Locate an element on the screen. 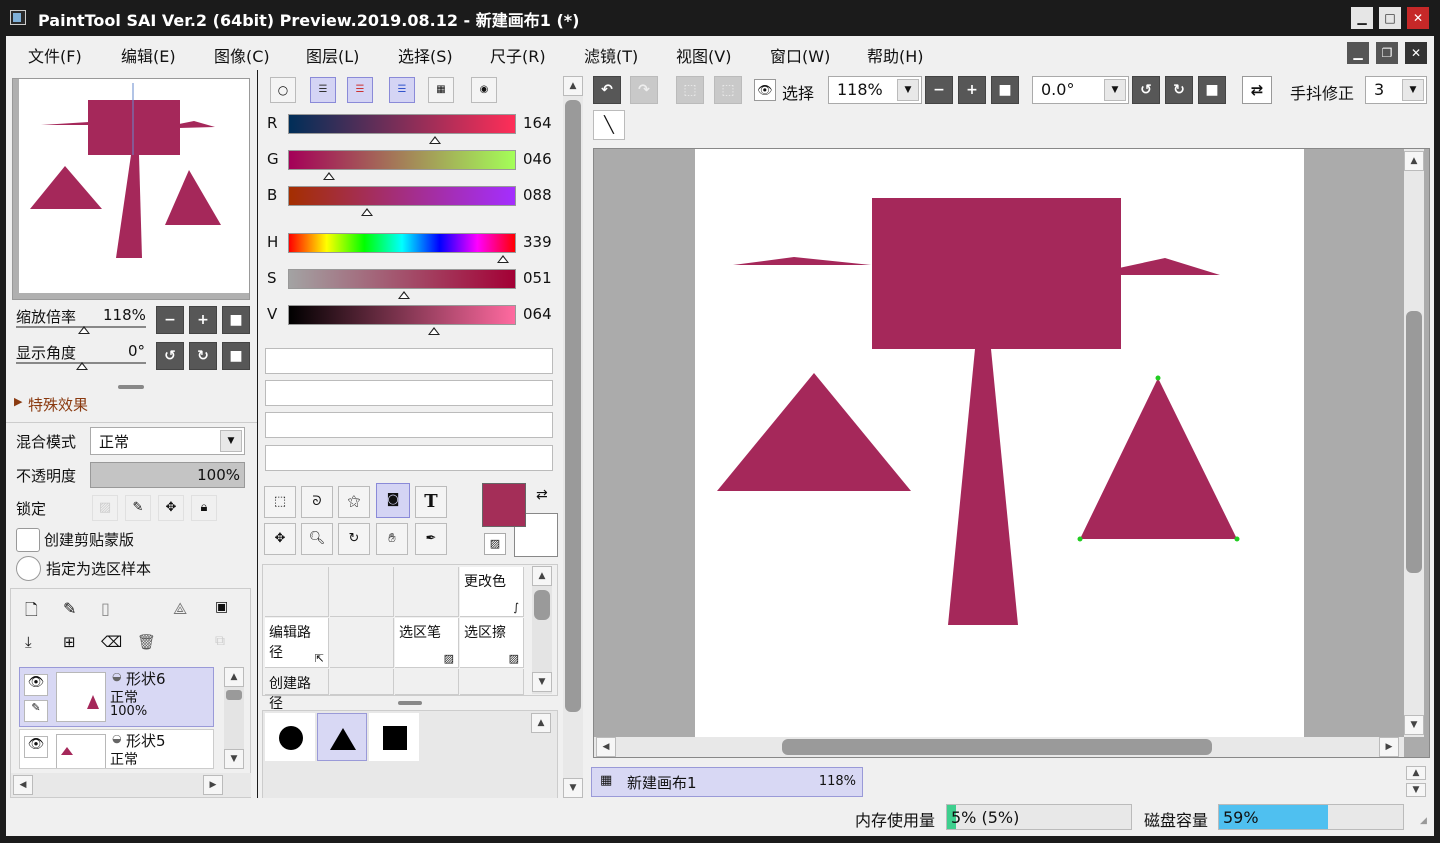 This screenshot has width=1440, height=843. deselect-icon: ⬚ is located at coordinates (690, 90).